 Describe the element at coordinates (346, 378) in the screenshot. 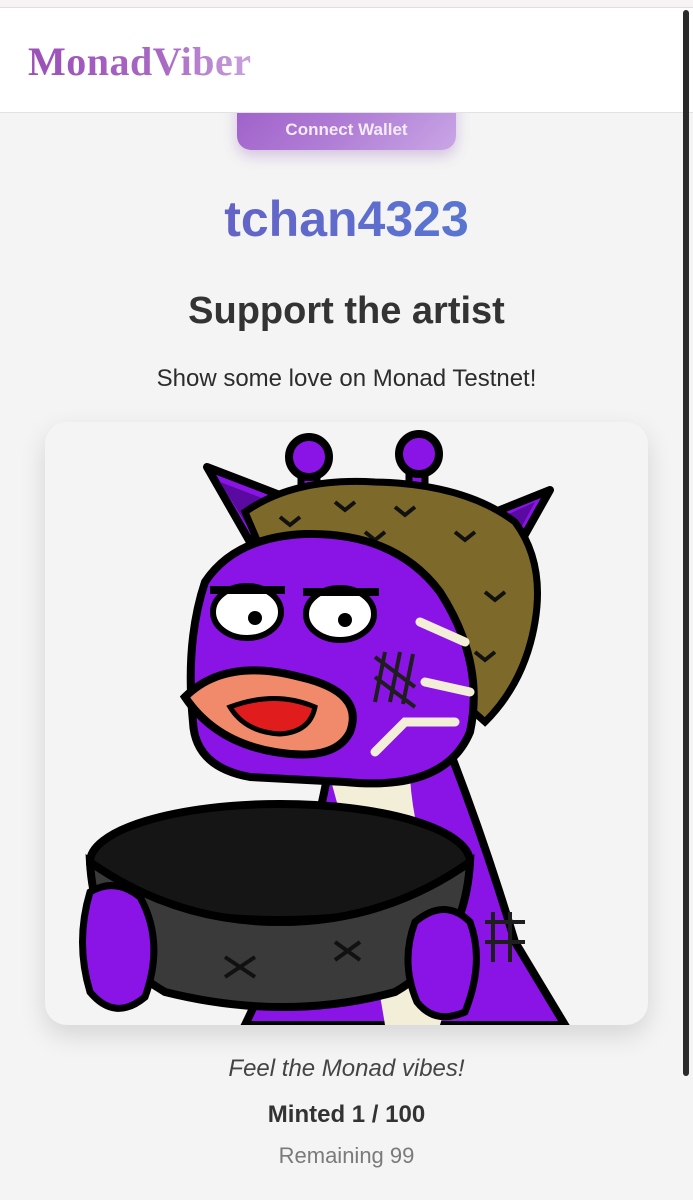

I see `support-subtitle: Show some love on Monad Testnet!` at that location.